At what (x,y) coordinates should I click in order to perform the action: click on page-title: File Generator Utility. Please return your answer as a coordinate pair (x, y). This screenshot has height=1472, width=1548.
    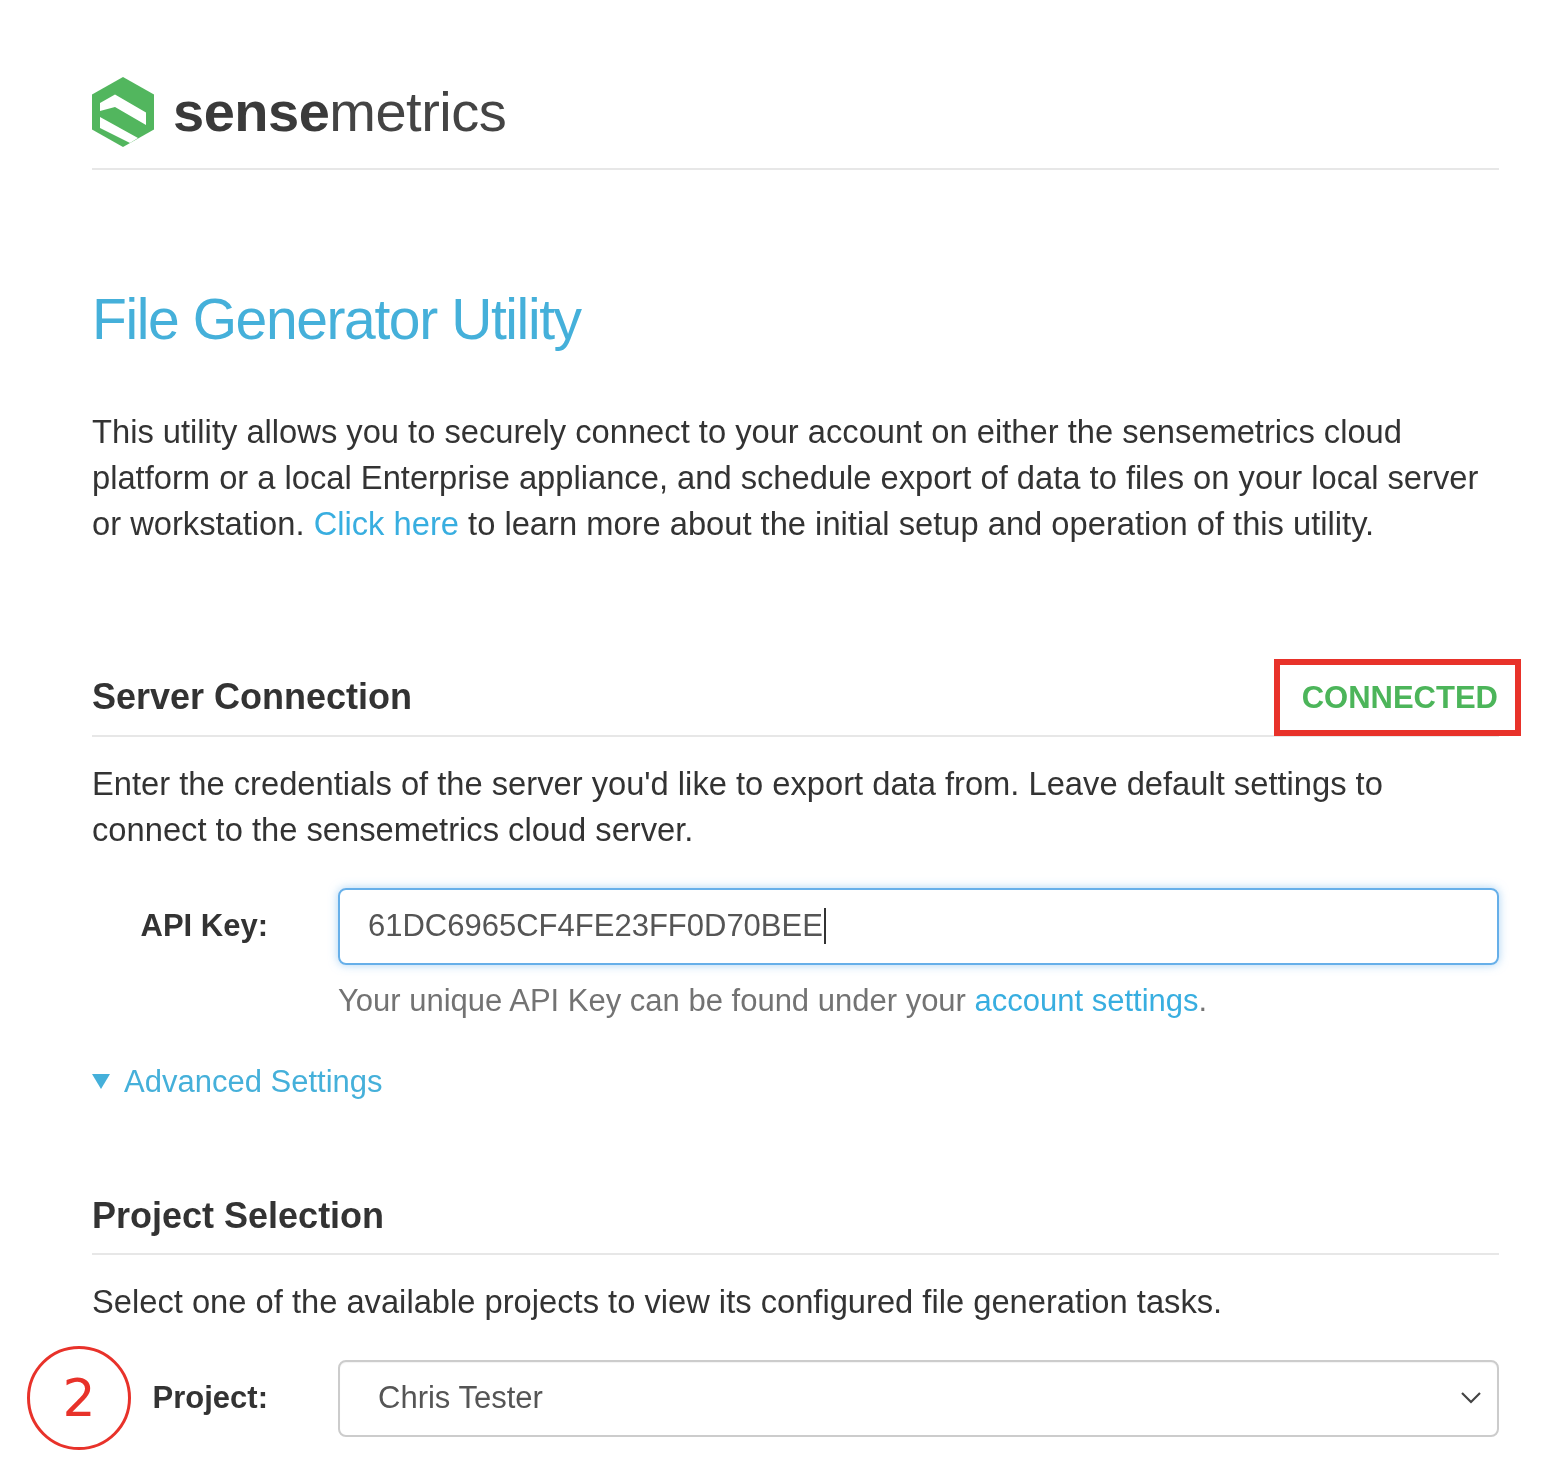
    Looking at the image, I should click on (337, 319).